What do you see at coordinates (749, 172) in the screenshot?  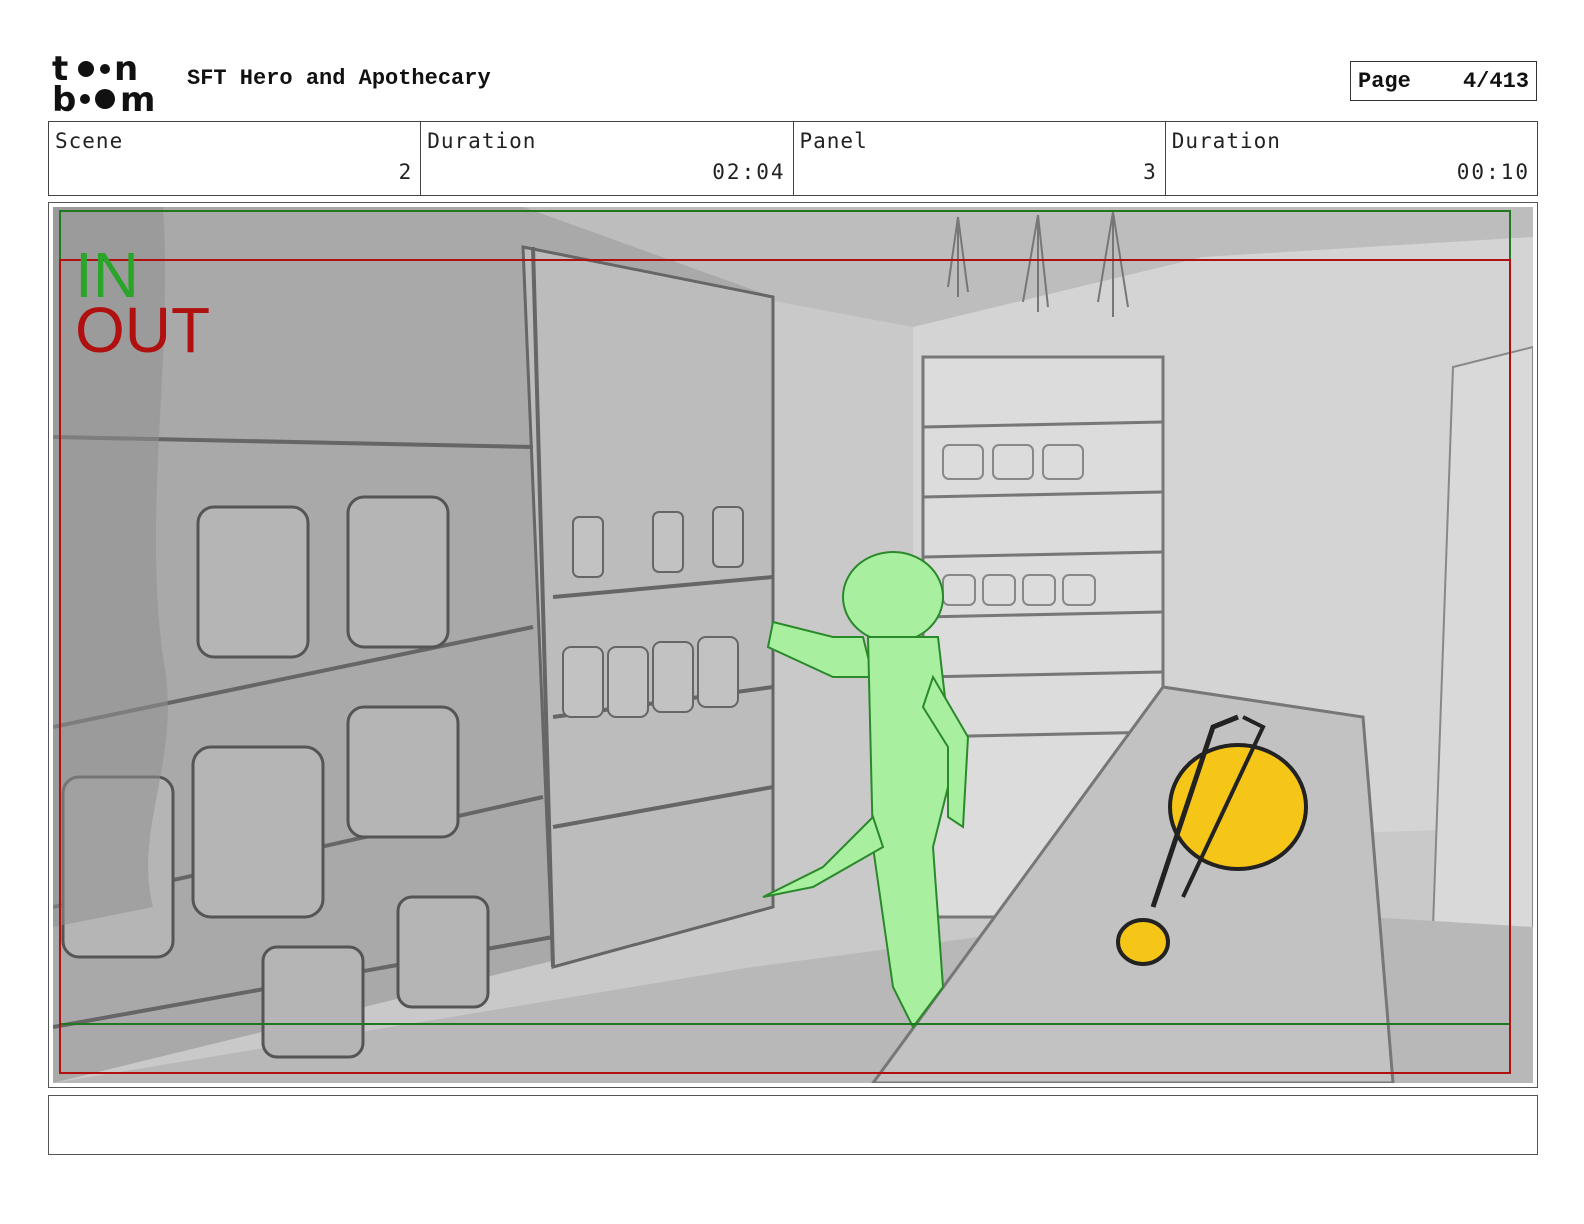 I see `scene-duration-value: 02:04` at bounding box center [749, 172].